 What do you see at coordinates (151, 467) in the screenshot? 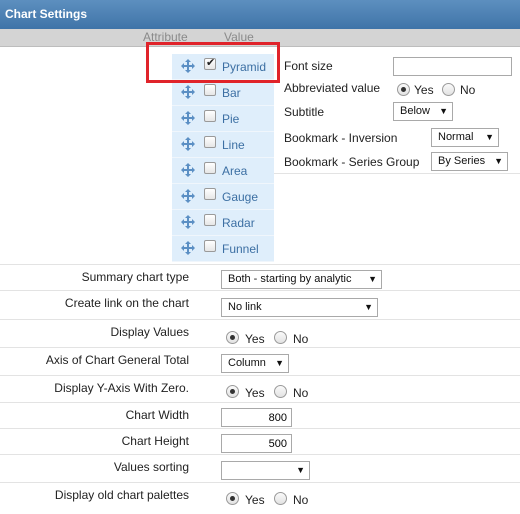
I see `values-sorting-label: Values sorting` at bounding box center [151, 467].